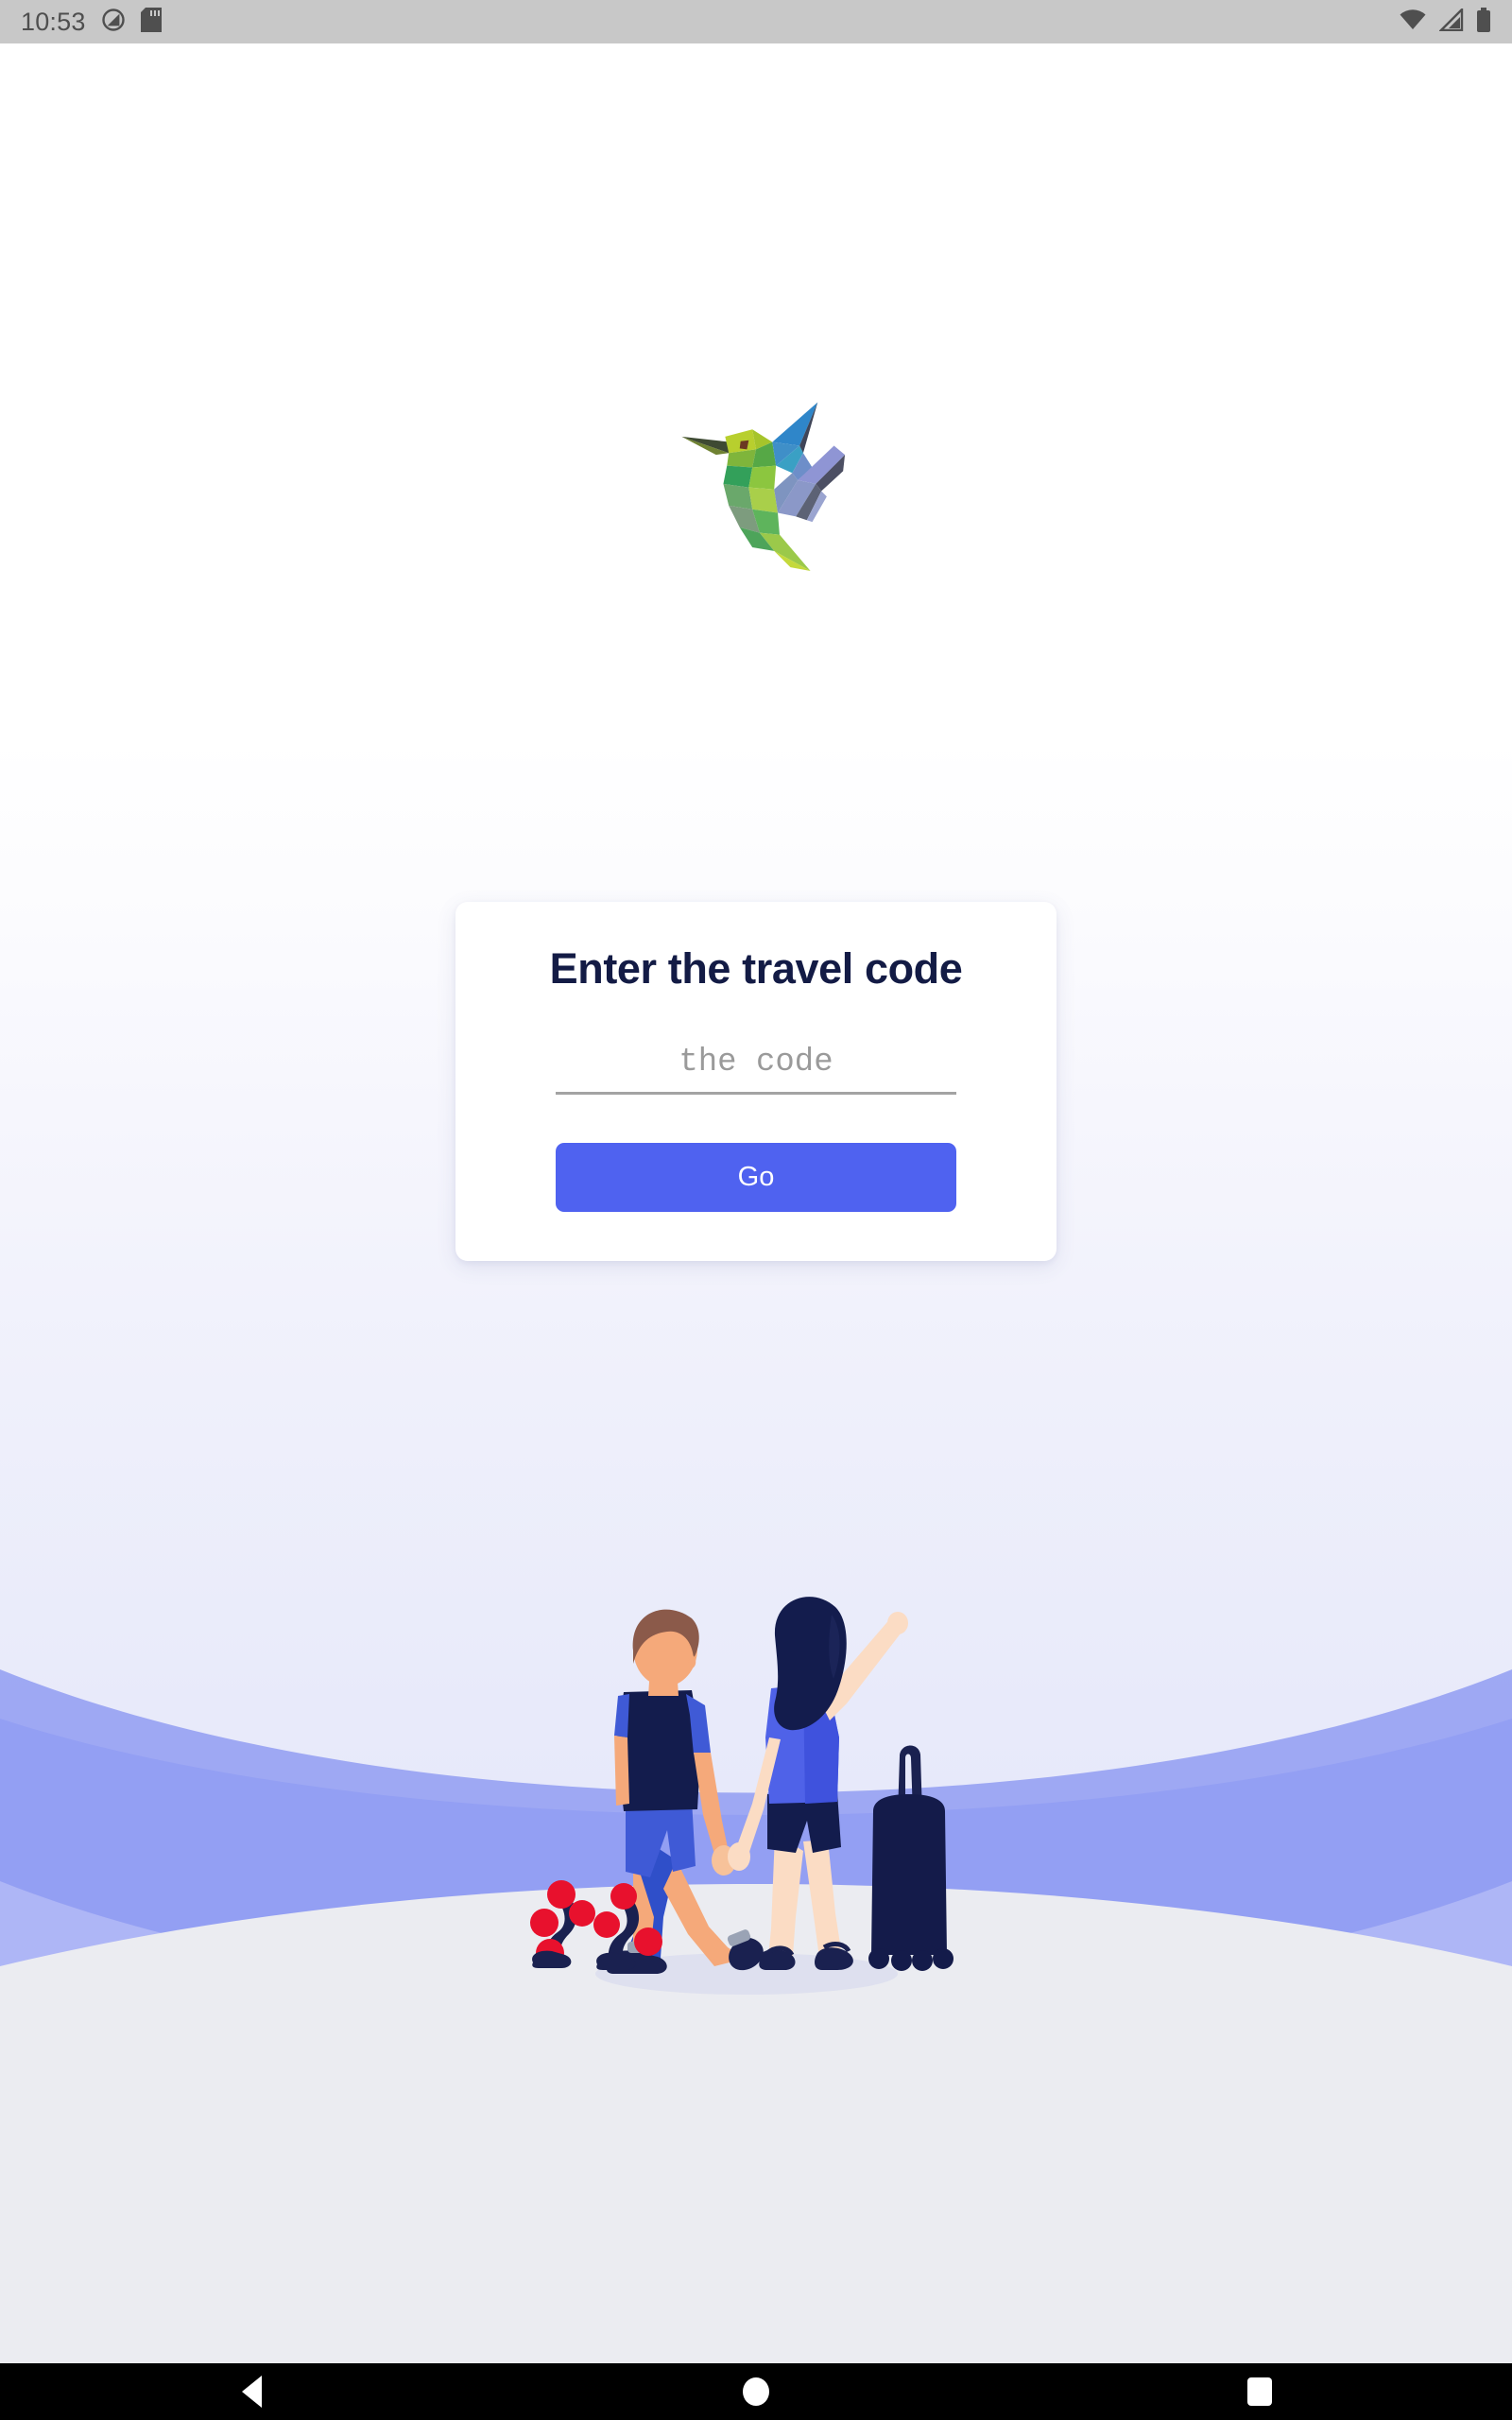 This screenshot has height=2420, width=1512. What do you see at coordinates (113, 22) in the screenshot?
I see `do-not-disturb-icon` at bounding box center [113, 22].